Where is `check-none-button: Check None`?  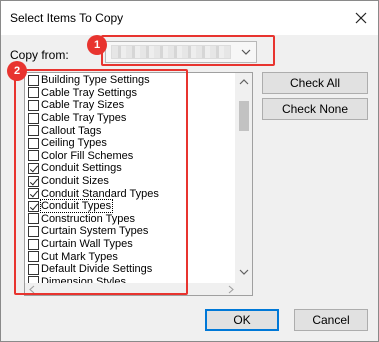 check-none-button: Check None is located at coordinates (315, 109).